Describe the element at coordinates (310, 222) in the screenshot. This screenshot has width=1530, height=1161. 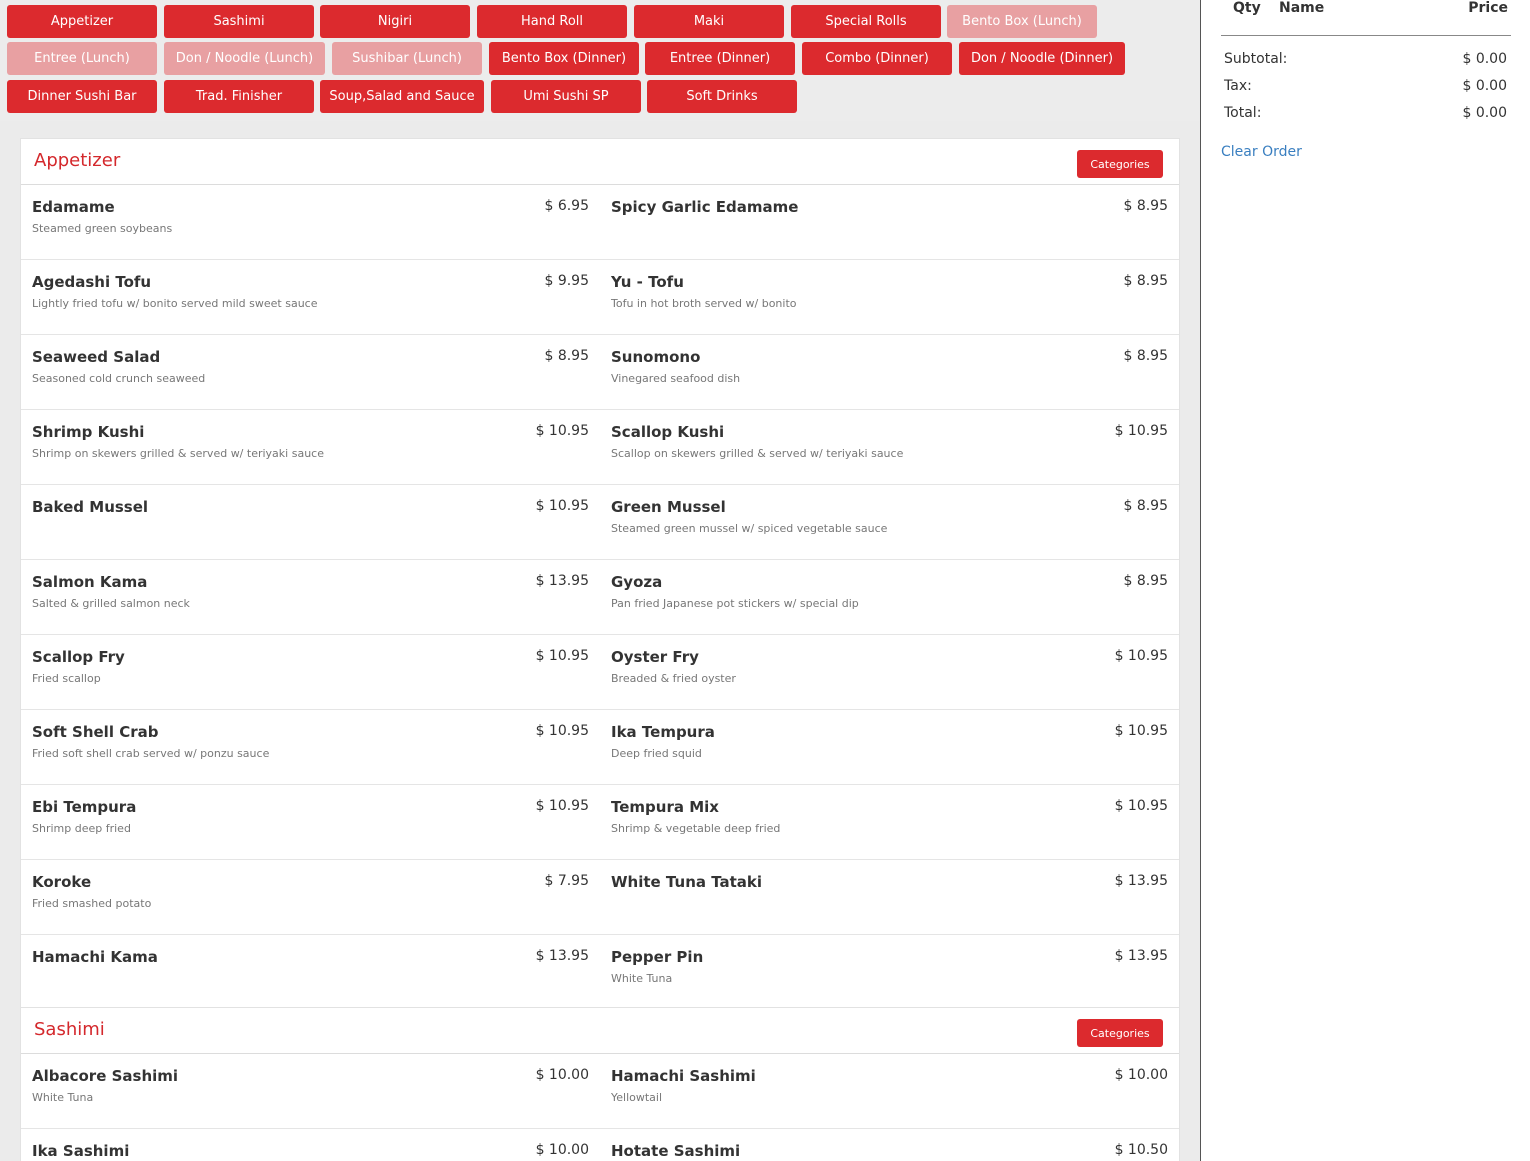
I see `menu-item: Edamame $ 6.95 Steamed green soybeans` at that location.